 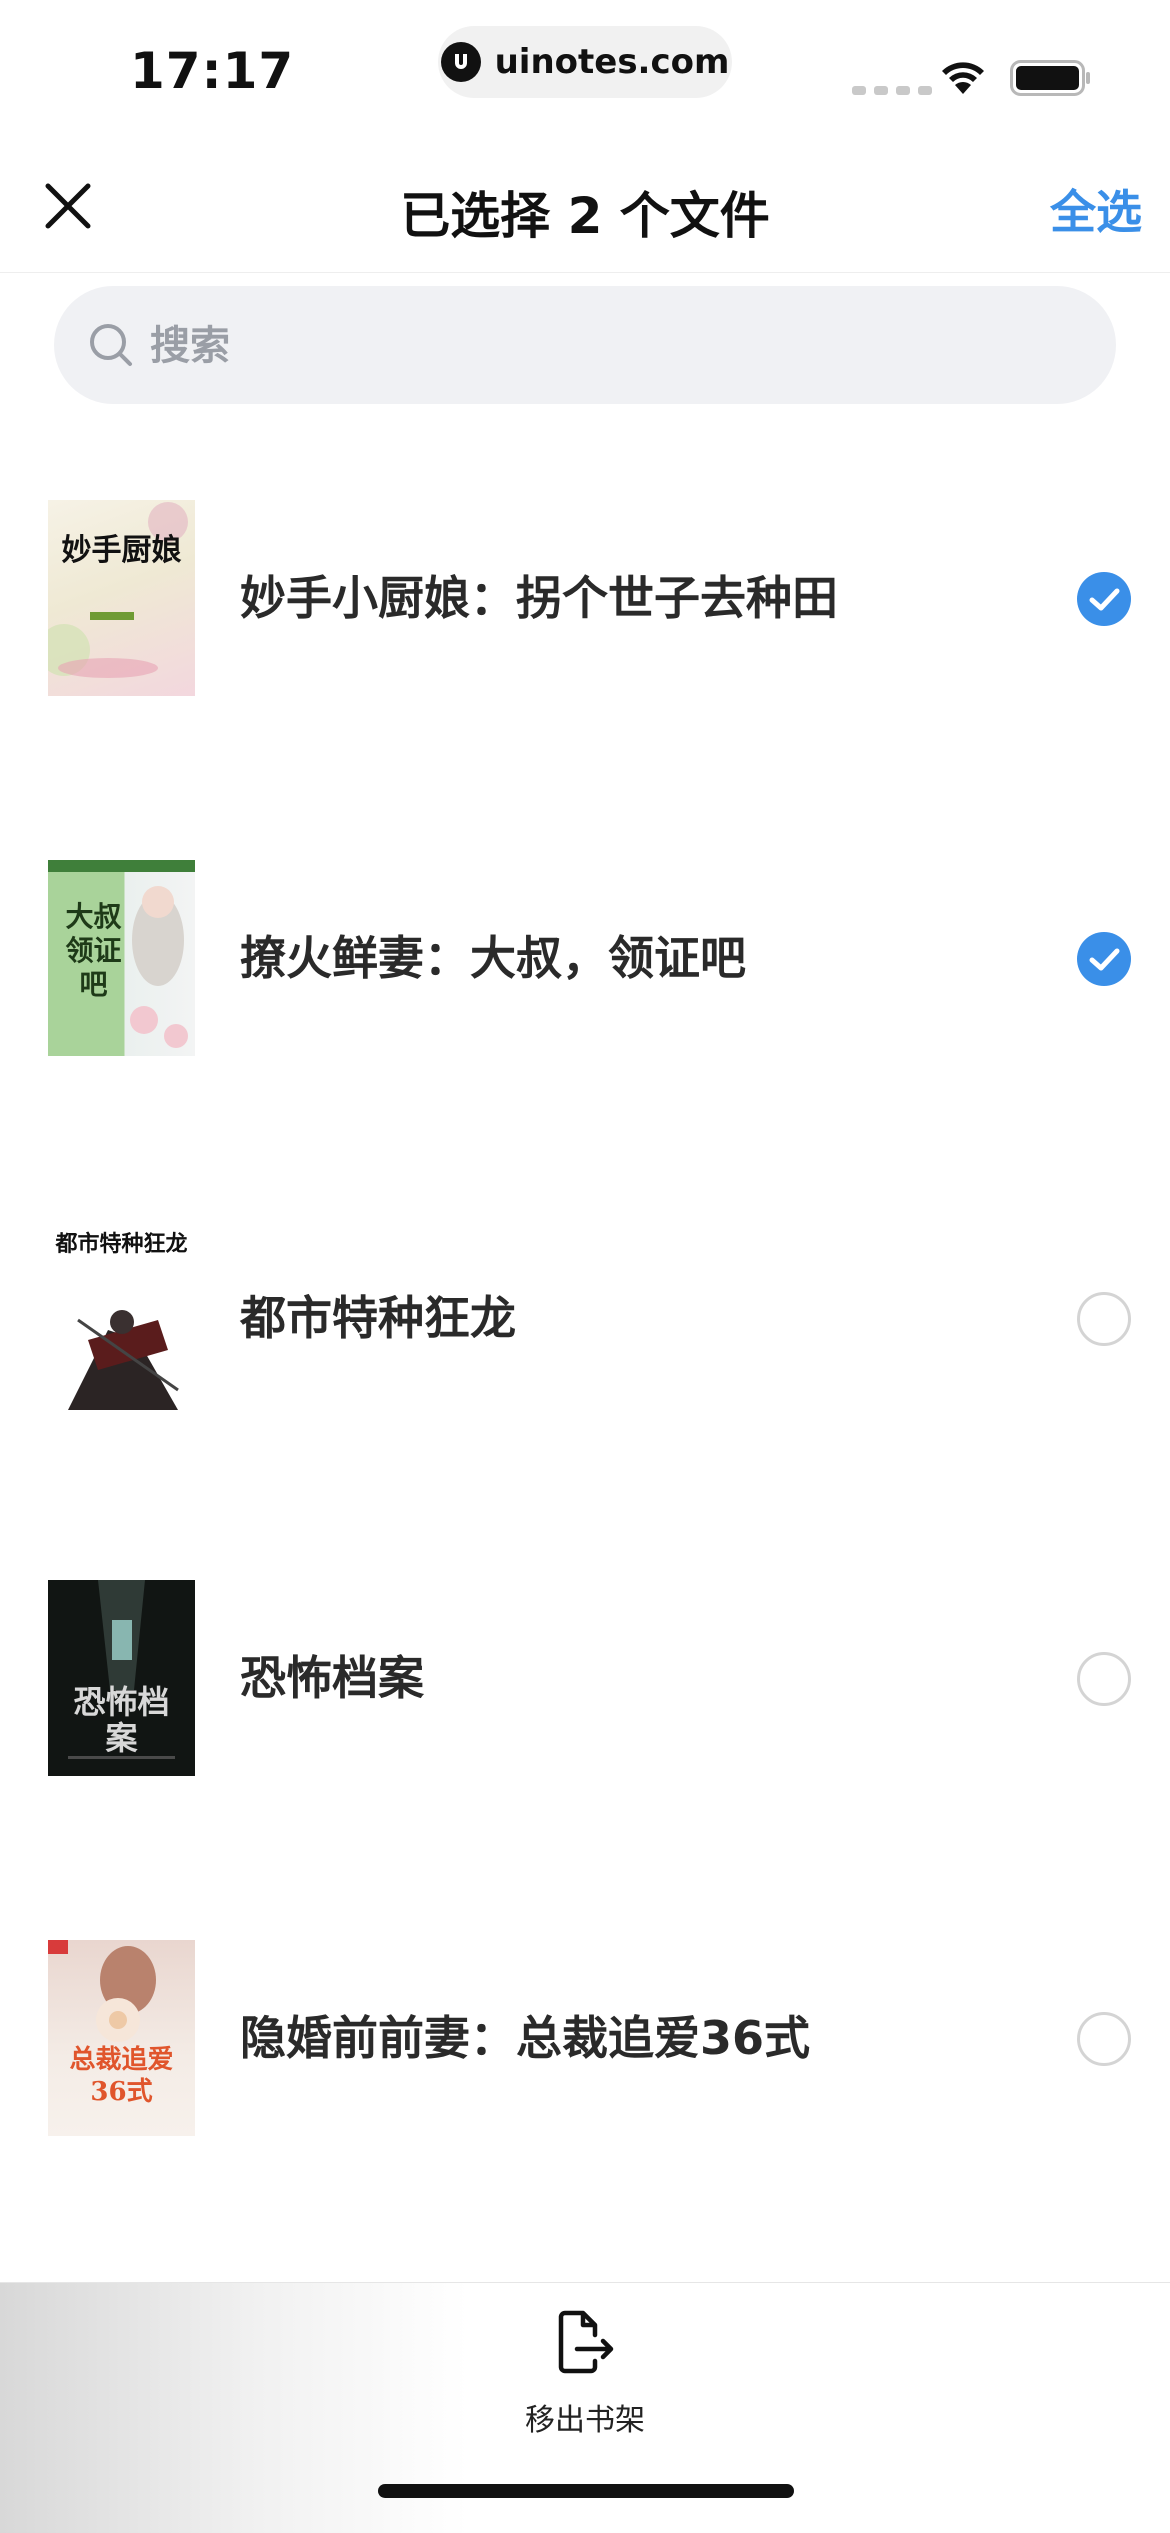 I want to click on book-cover: 大叔领证吧, so click(x=121, y=958).